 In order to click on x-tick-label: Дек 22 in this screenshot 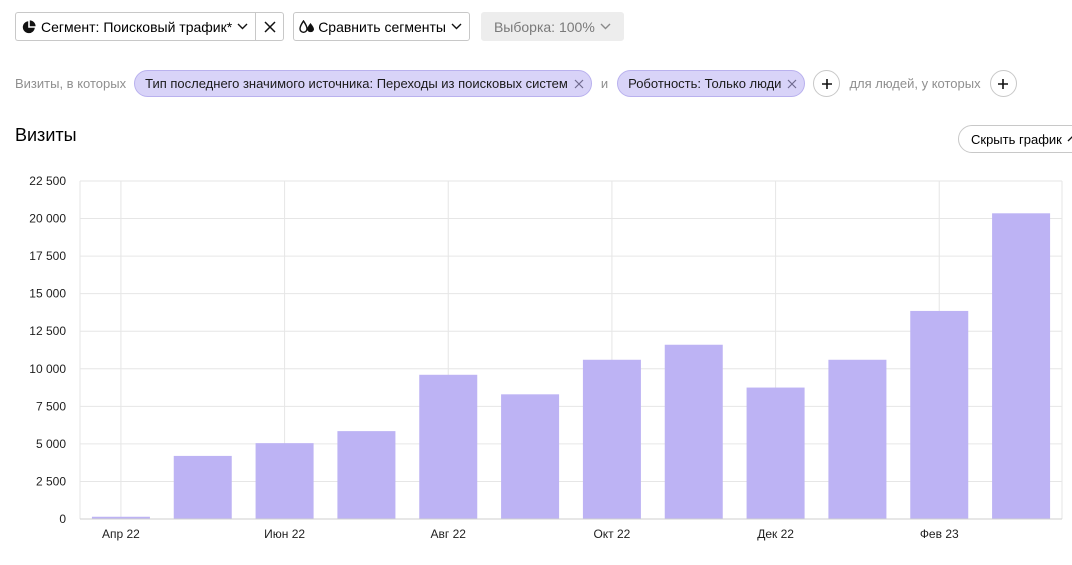, I will do `click(775, 534)`.